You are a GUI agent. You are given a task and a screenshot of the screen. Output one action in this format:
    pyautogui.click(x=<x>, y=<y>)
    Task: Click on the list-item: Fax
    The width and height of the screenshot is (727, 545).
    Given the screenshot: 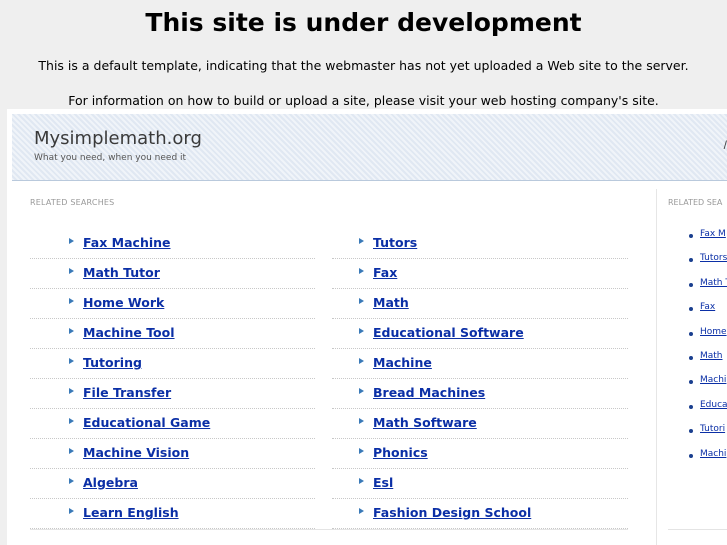 What is the action you would take?
    pyautogui.click(x=480, y=274)
    